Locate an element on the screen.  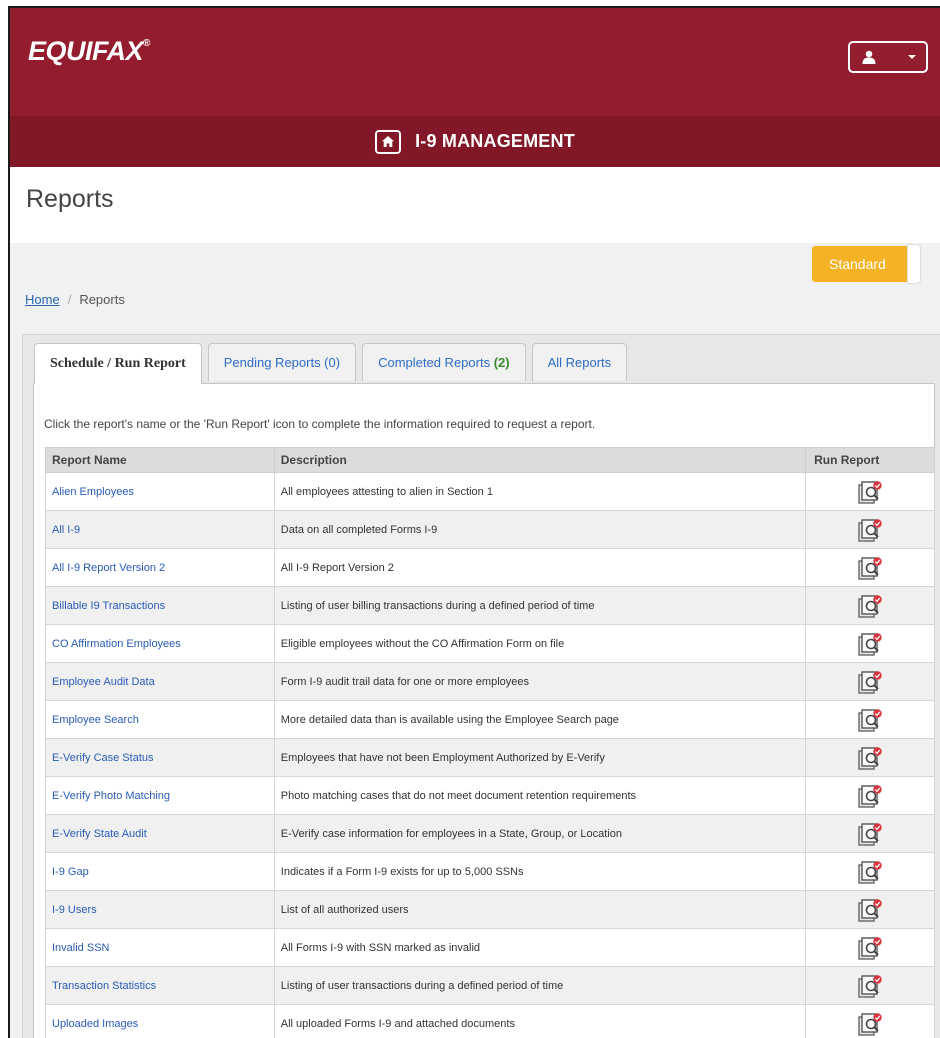
report-name-link: Invalid SSN is located at coordinates (160, 947).